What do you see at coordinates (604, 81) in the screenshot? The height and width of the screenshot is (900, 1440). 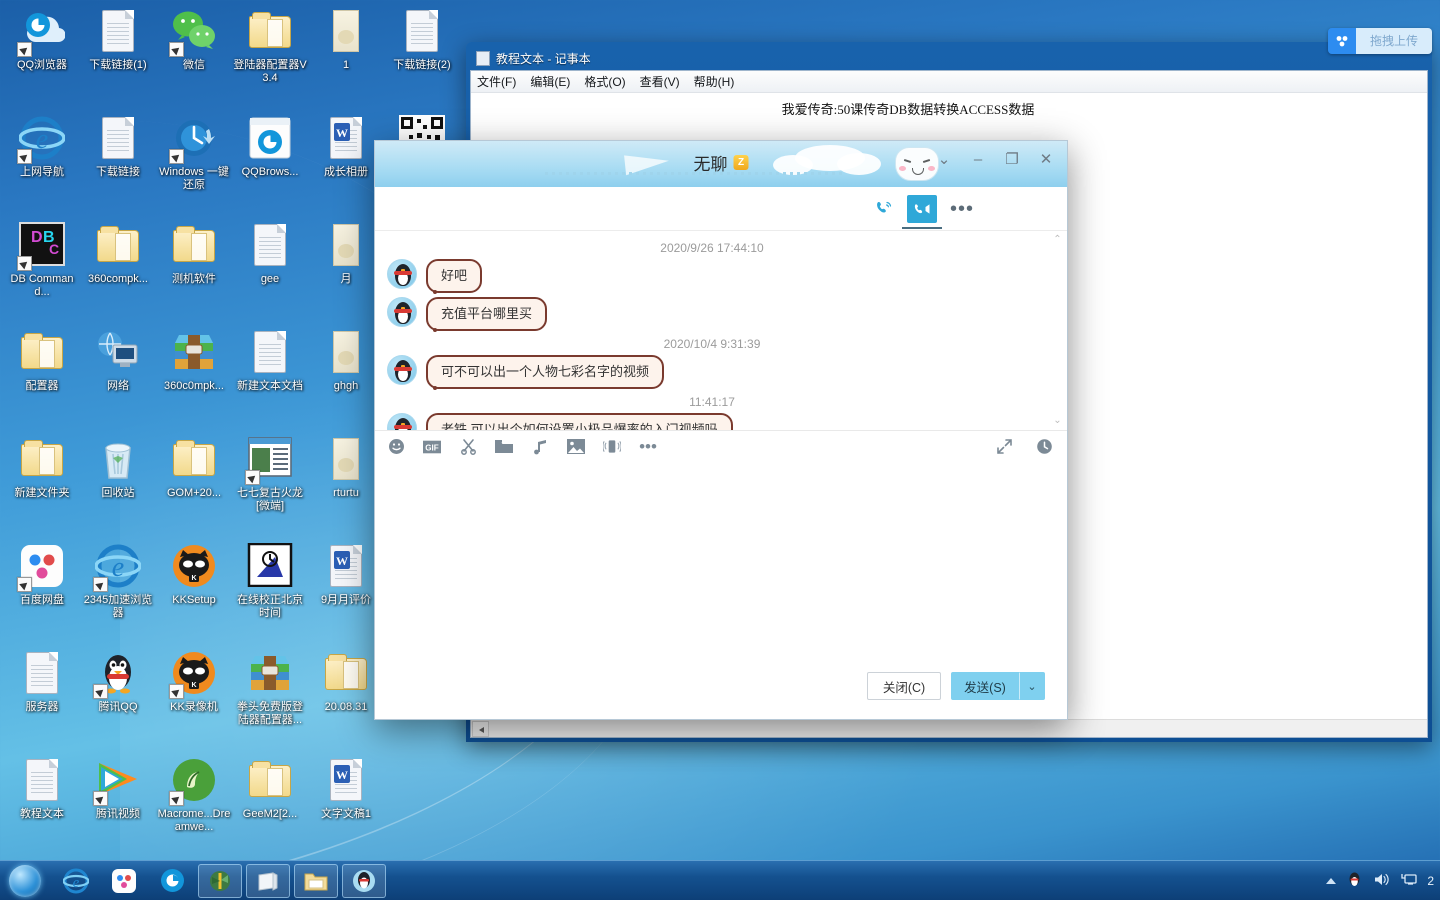 I see `menu-format: 格式(O)` at bounding box center [604, 81].